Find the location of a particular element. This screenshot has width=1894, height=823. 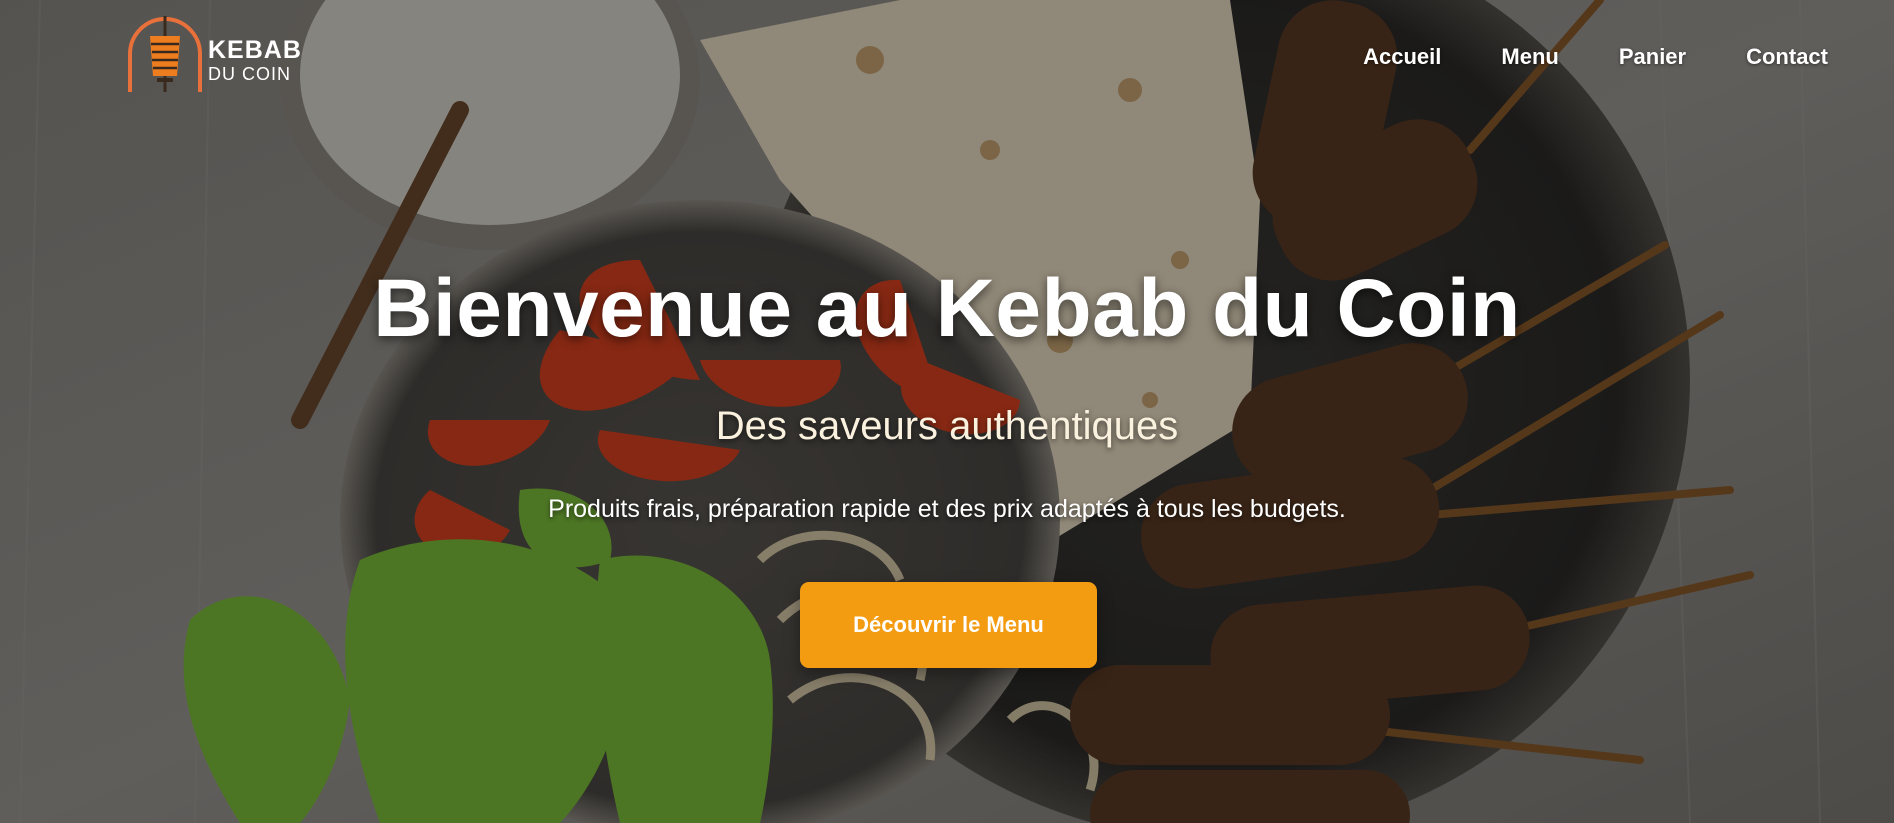

hero-subtitle: Des saveurs authentiques is located at coordinates (947, 426).